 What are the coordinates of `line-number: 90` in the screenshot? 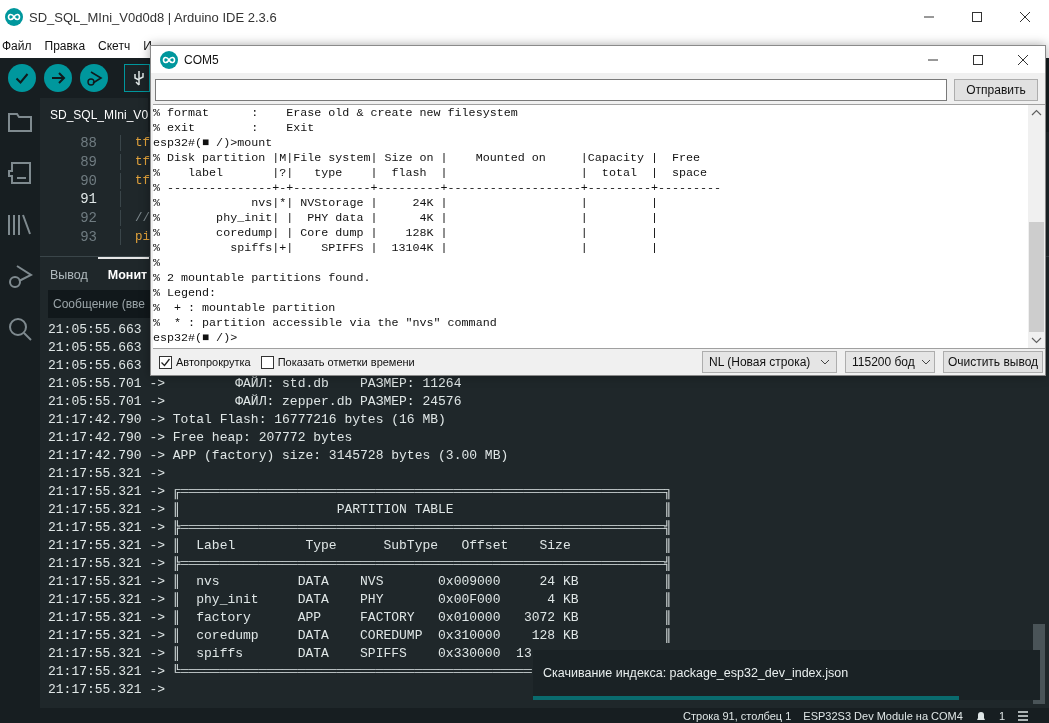 It's located at (80, 180).